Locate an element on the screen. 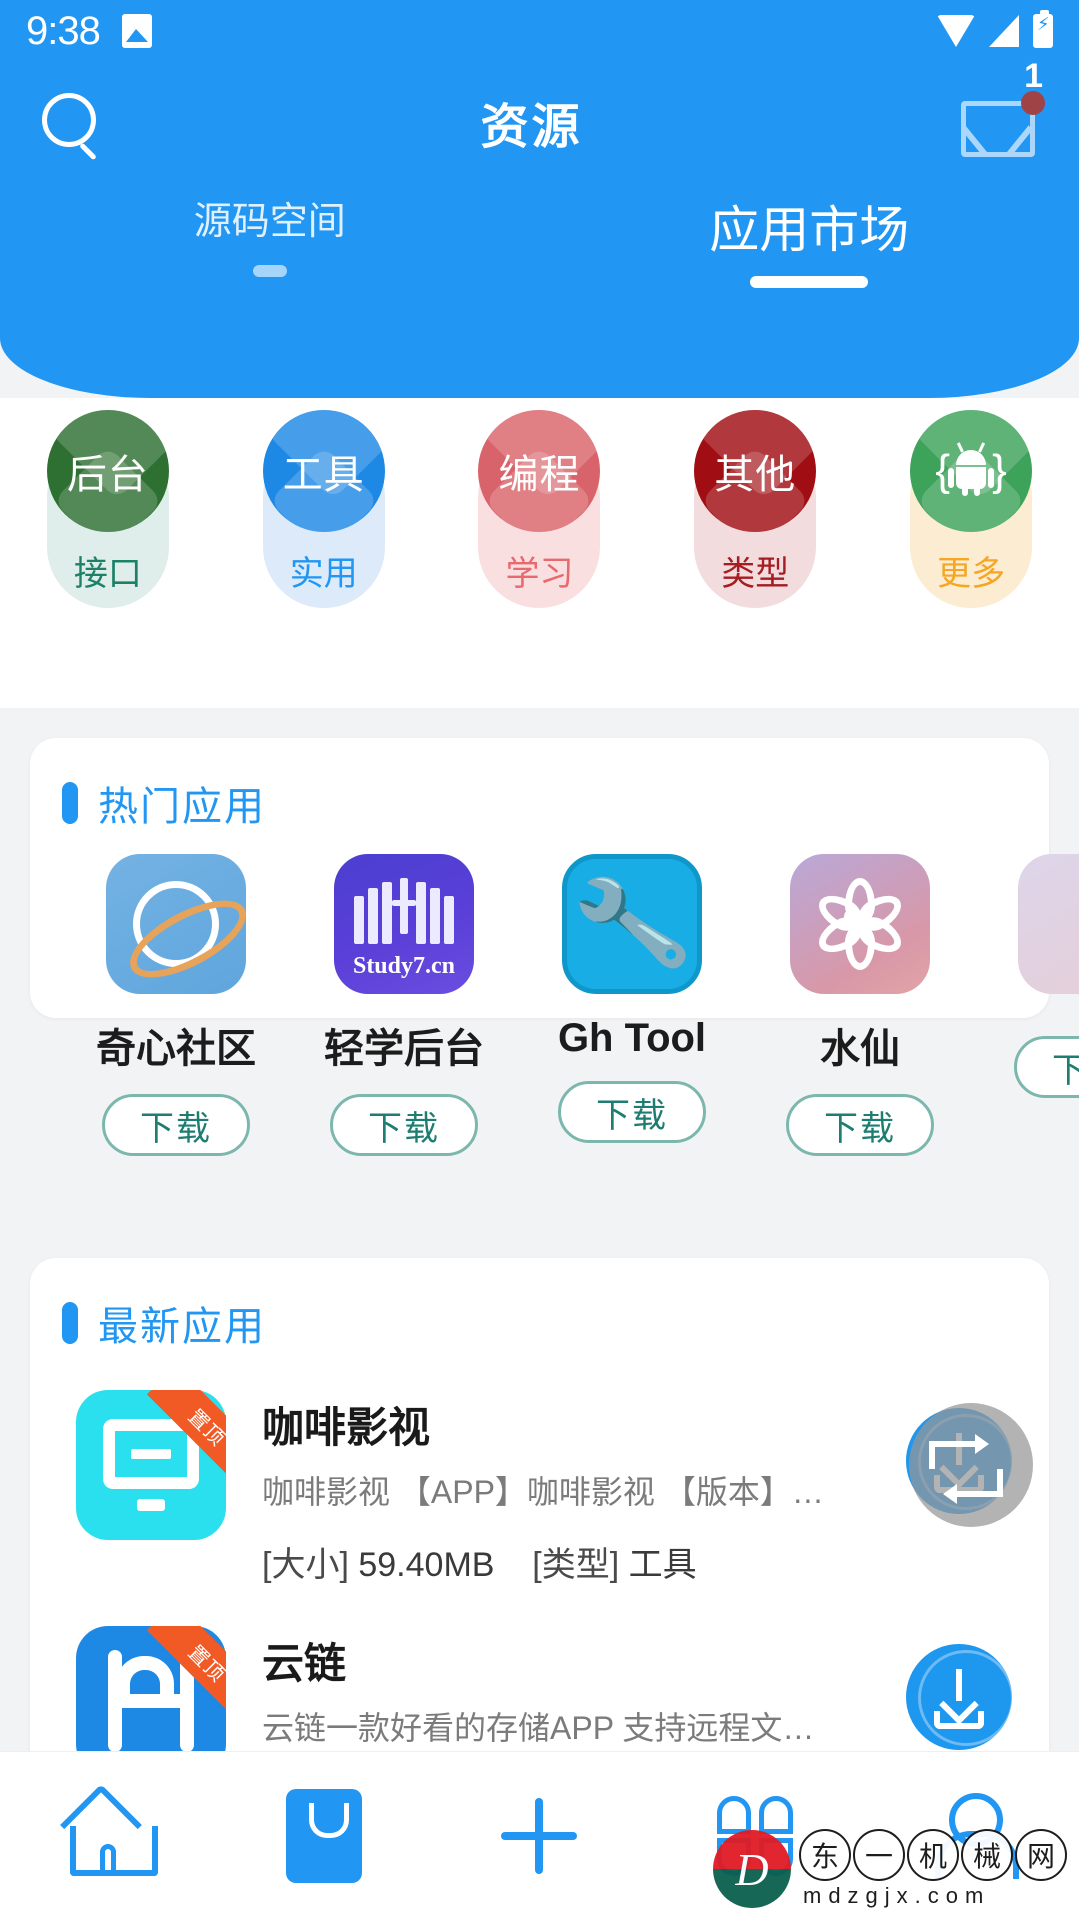  nav-bar: 资源 1 is located at coordinates (539, 119).